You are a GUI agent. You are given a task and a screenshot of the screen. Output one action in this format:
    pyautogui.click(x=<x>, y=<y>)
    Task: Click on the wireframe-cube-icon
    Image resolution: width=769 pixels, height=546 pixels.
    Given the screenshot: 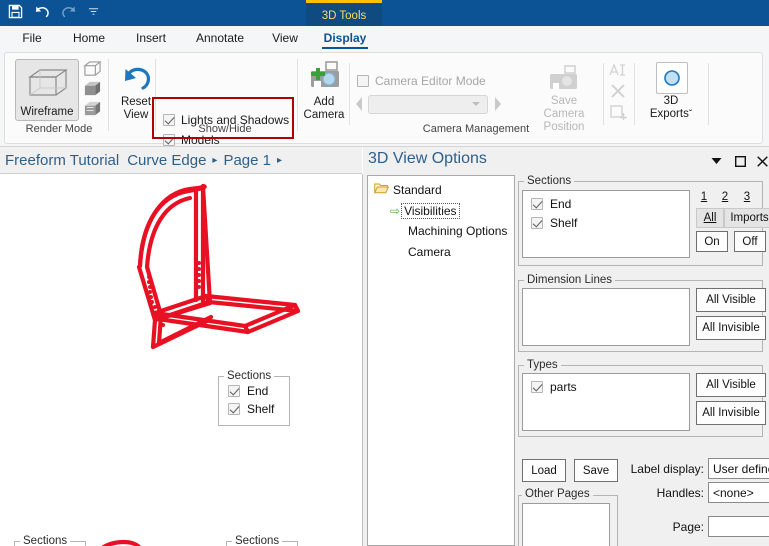 What is the action you would take?
    pyautogui.click(x=48, y=84)
    